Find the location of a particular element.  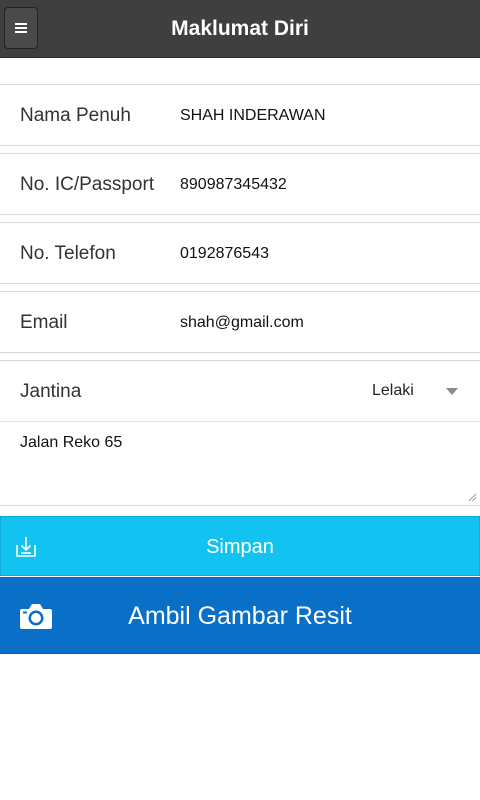

field-email: Email shah@gmail.com is located at coordinates (240, 322).